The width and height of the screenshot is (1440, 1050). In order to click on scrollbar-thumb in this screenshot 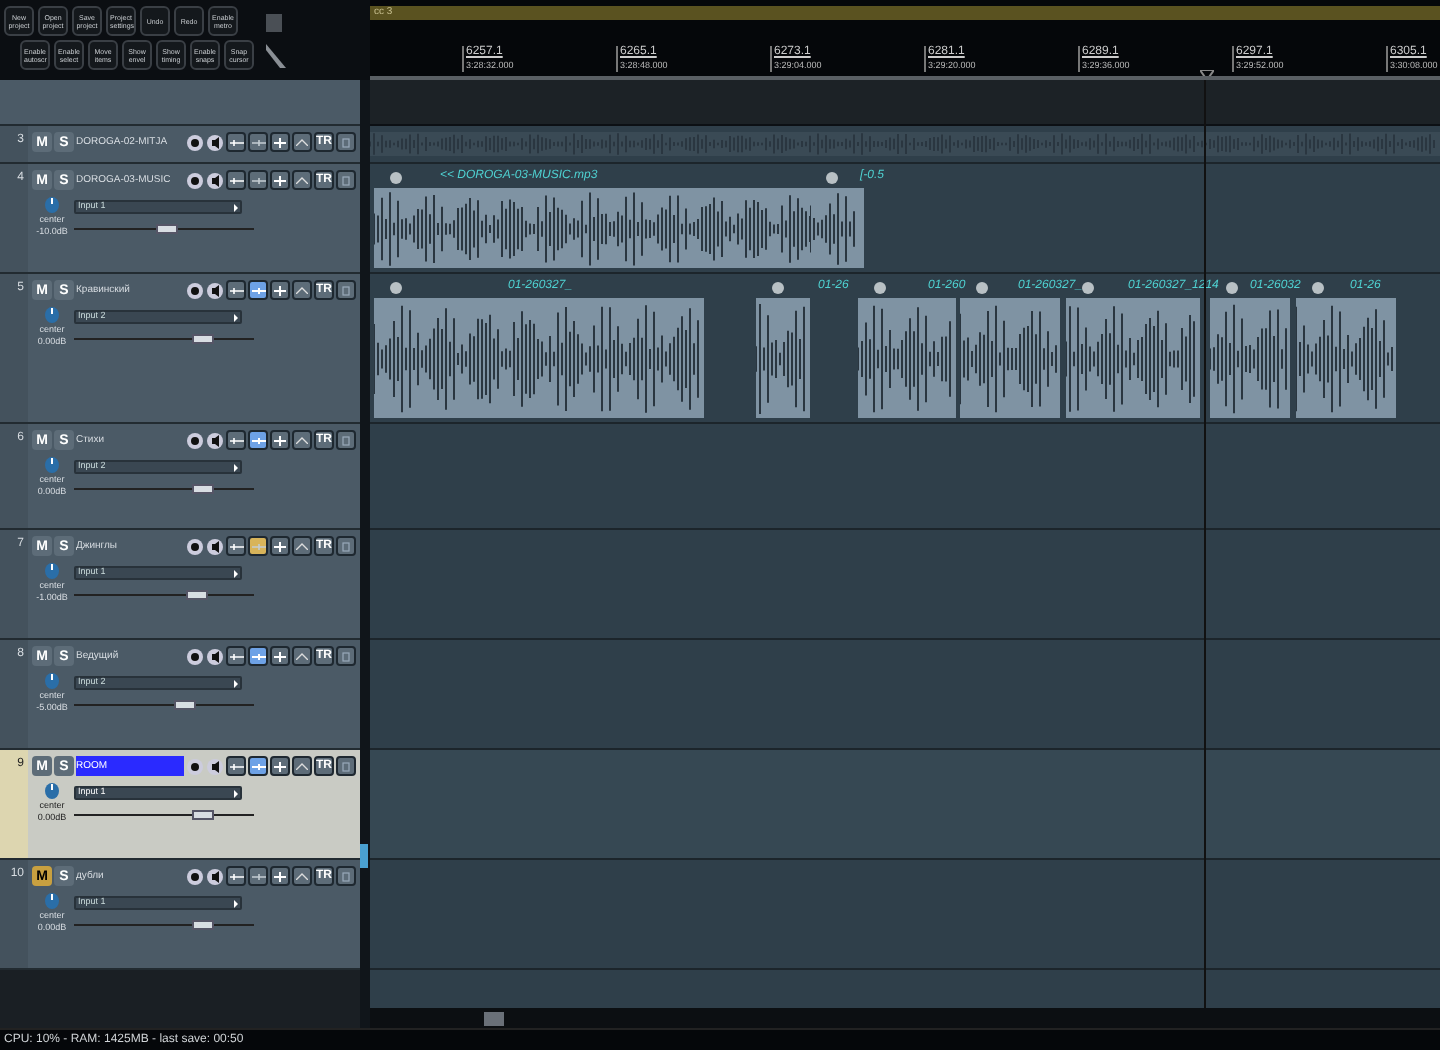, I will do `click(494, 1018)`.